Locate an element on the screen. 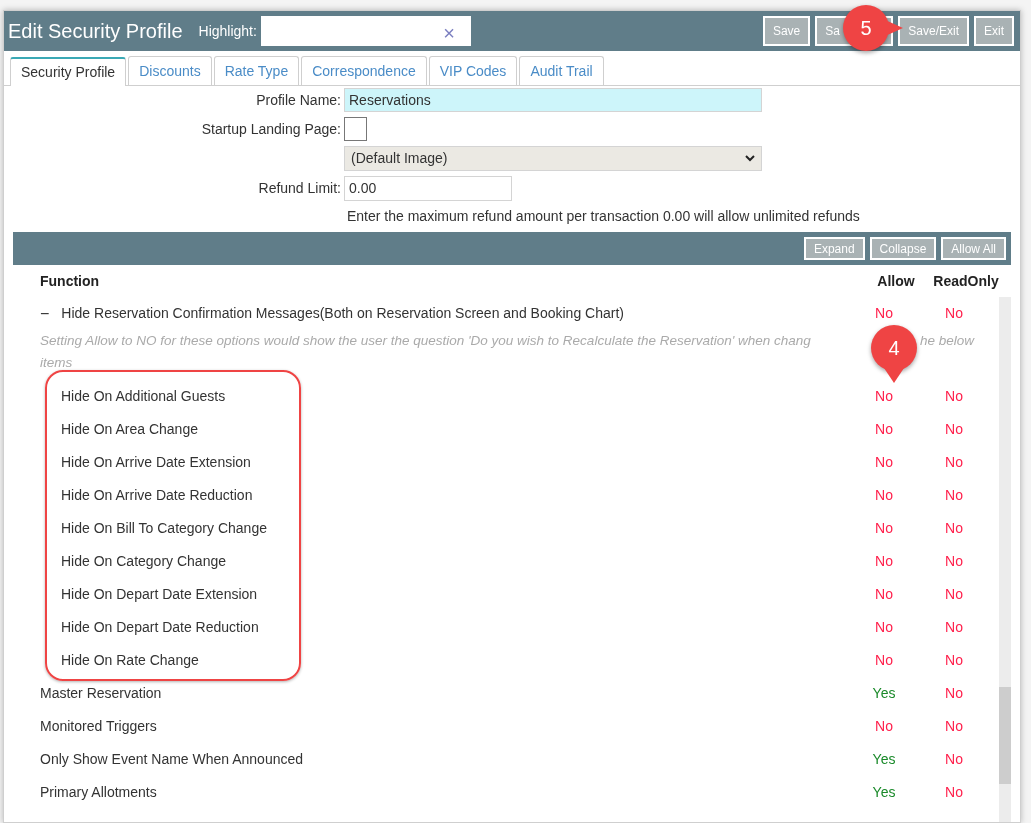  highlight-label: Highlight: is located at coordinates (227, 31).